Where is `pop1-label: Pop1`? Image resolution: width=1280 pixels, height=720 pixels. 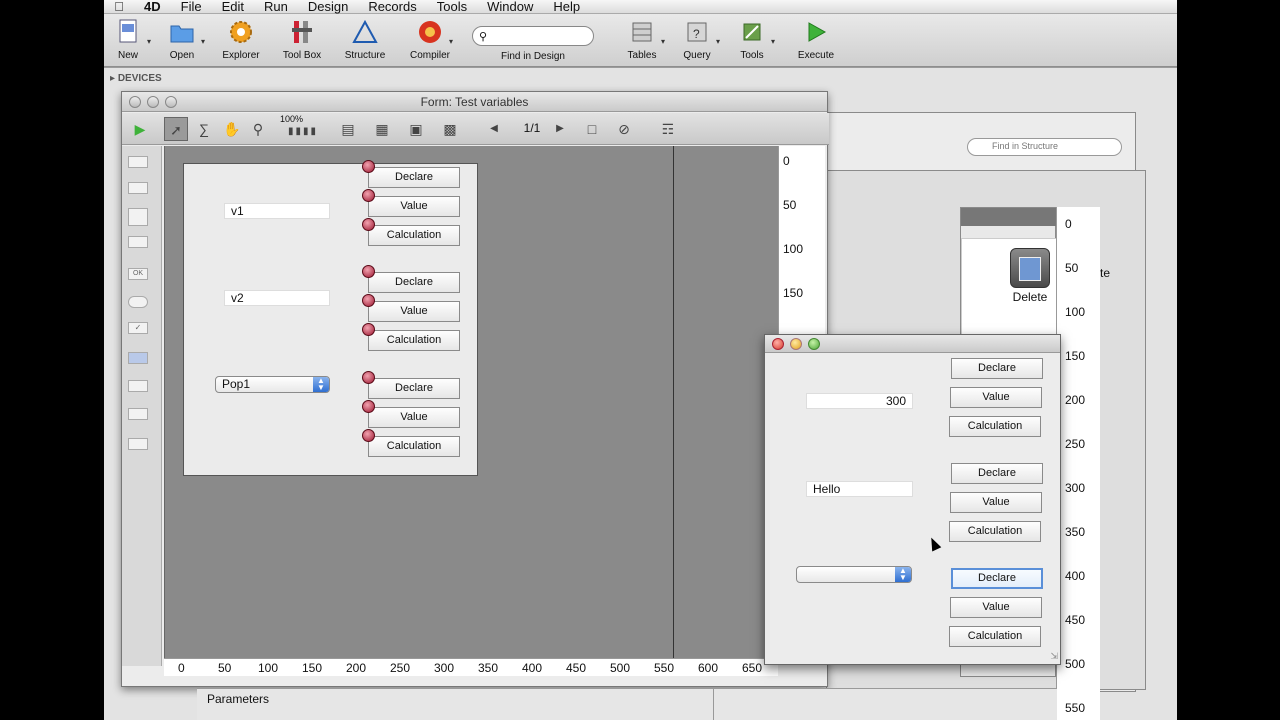
pop1-label: Pop1 is located at coordinates (236, 384).